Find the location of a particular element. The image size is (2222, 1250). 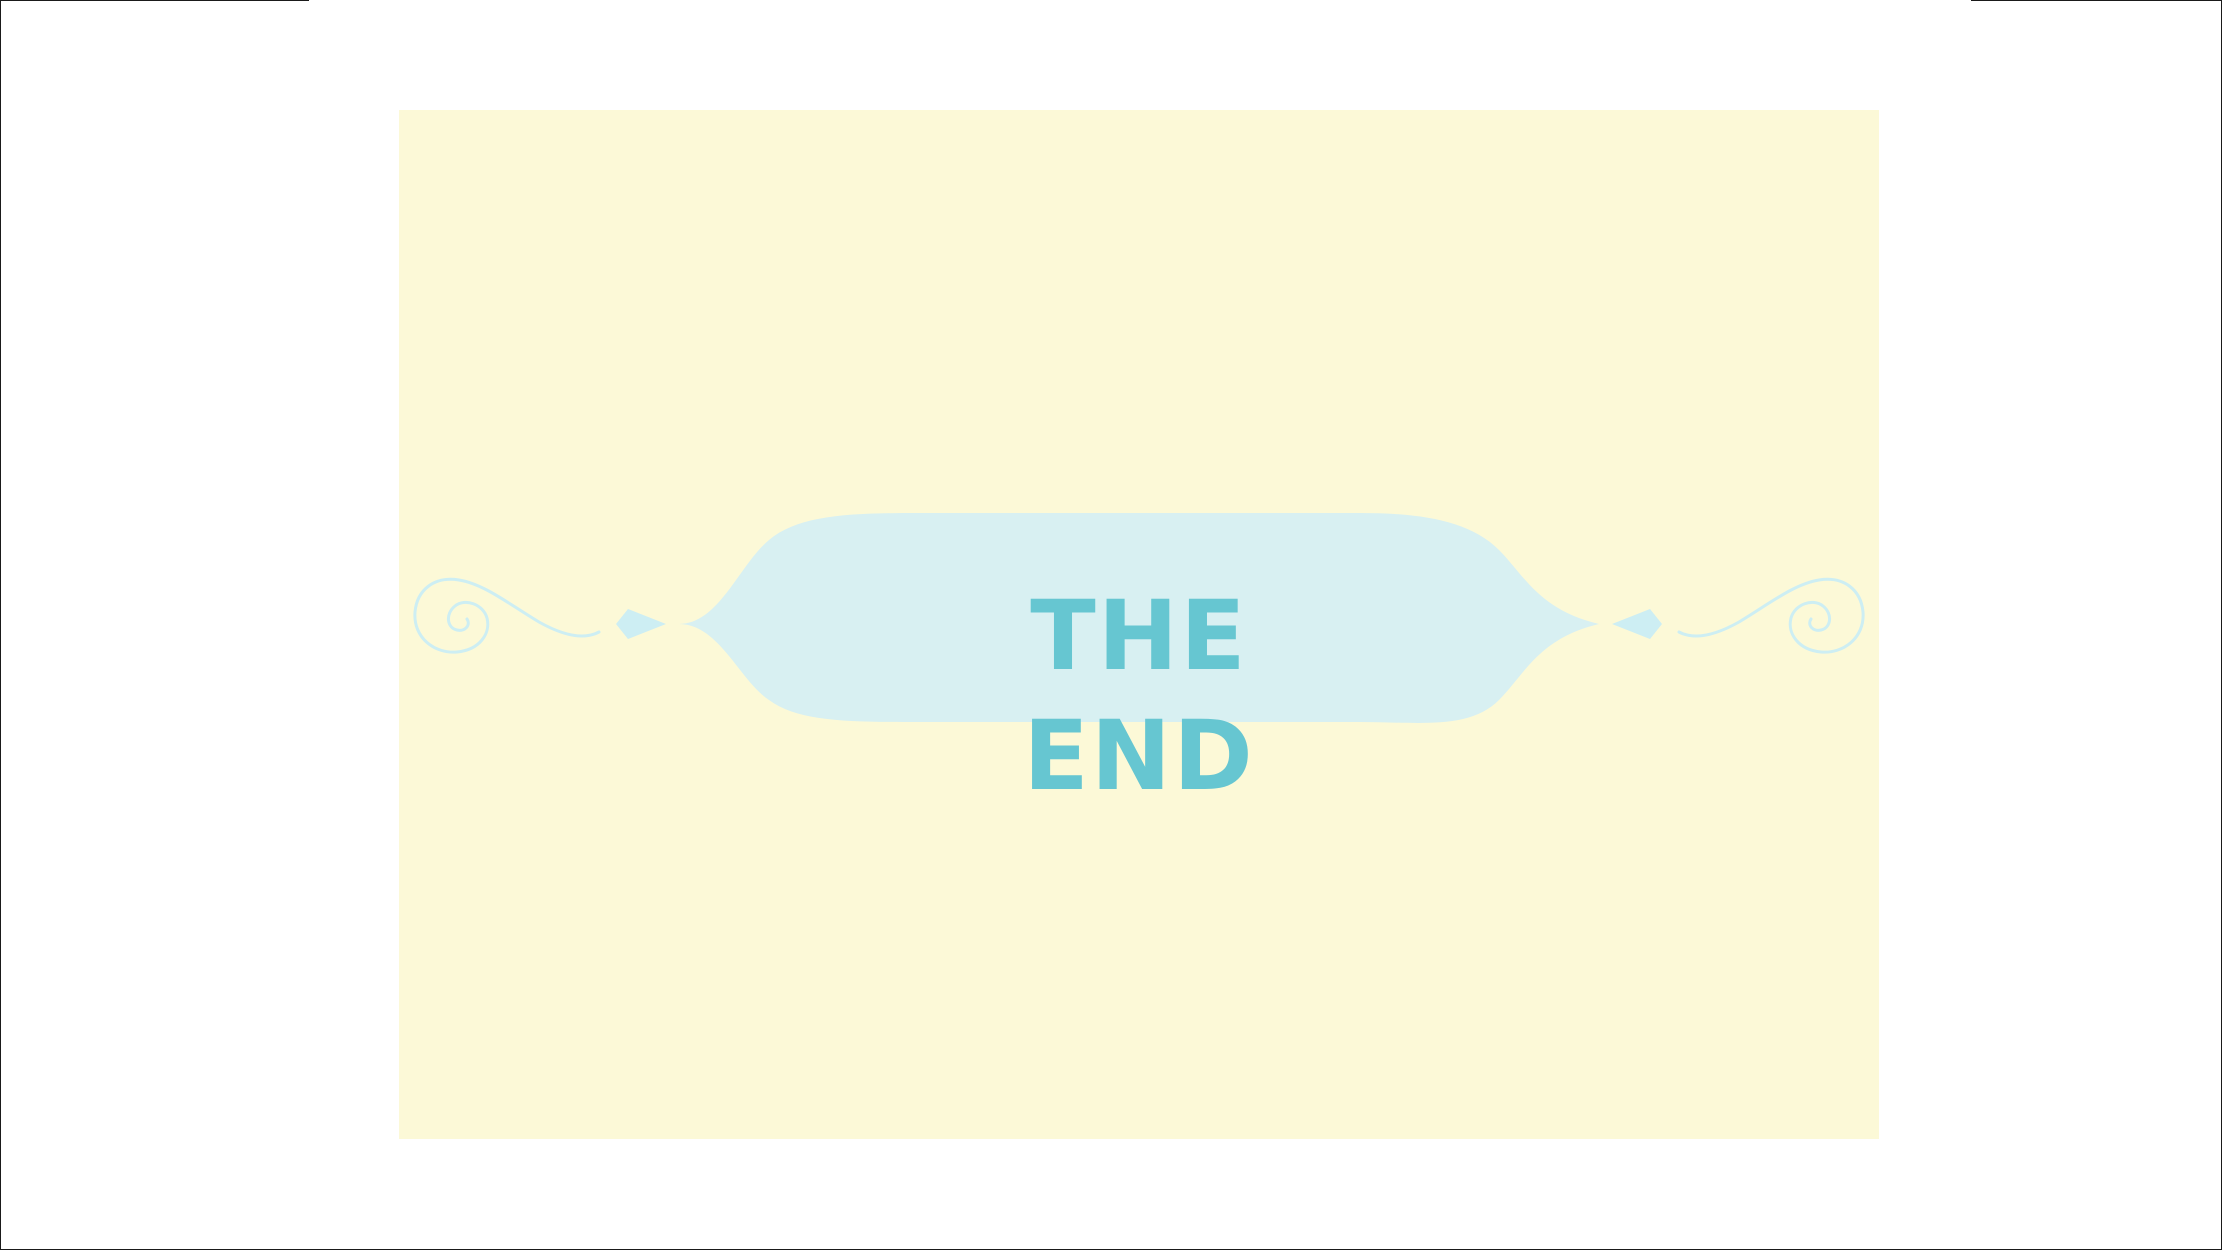

slide-title: THE END is located at coordinates (1139, 696).